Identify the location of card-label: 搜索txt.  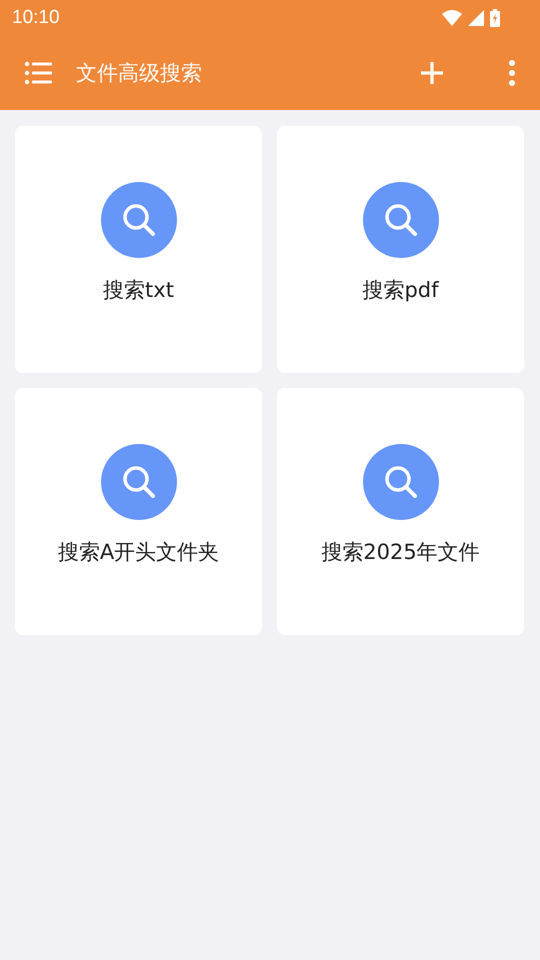
(138, 290).